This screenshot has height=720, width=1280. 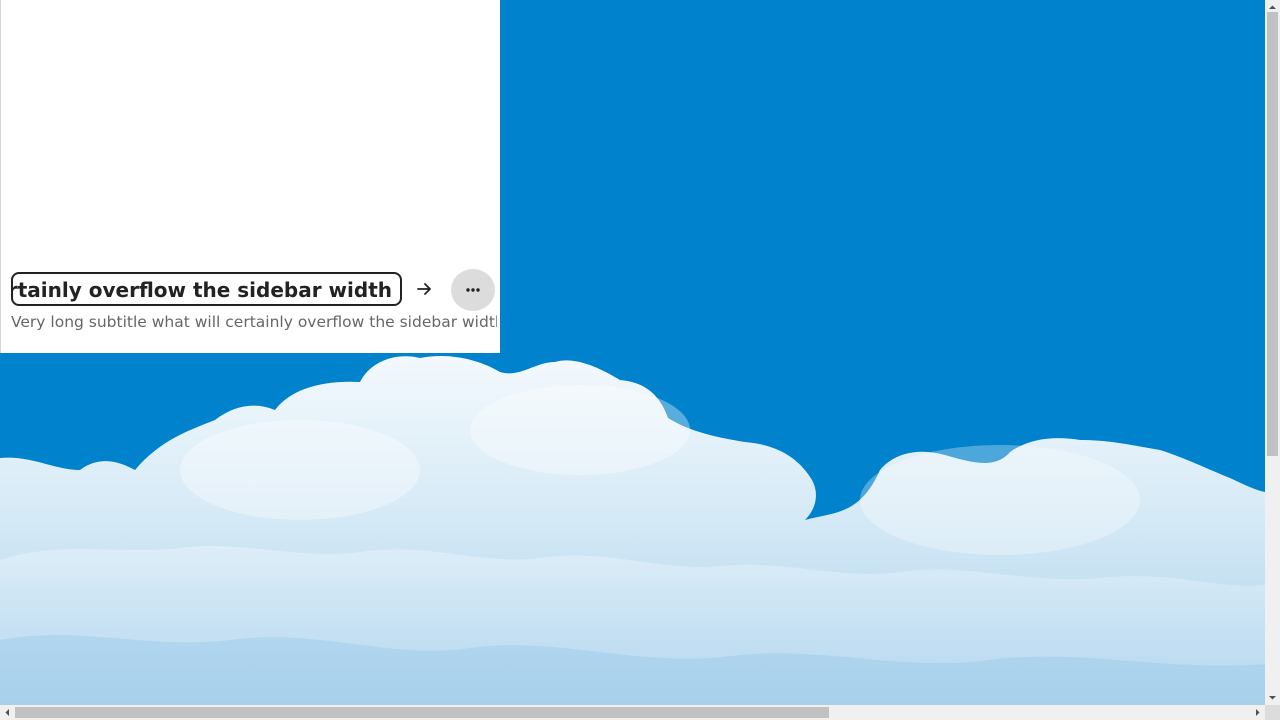 I want to click on arrow-right-icon, so click(x=424, y=289).